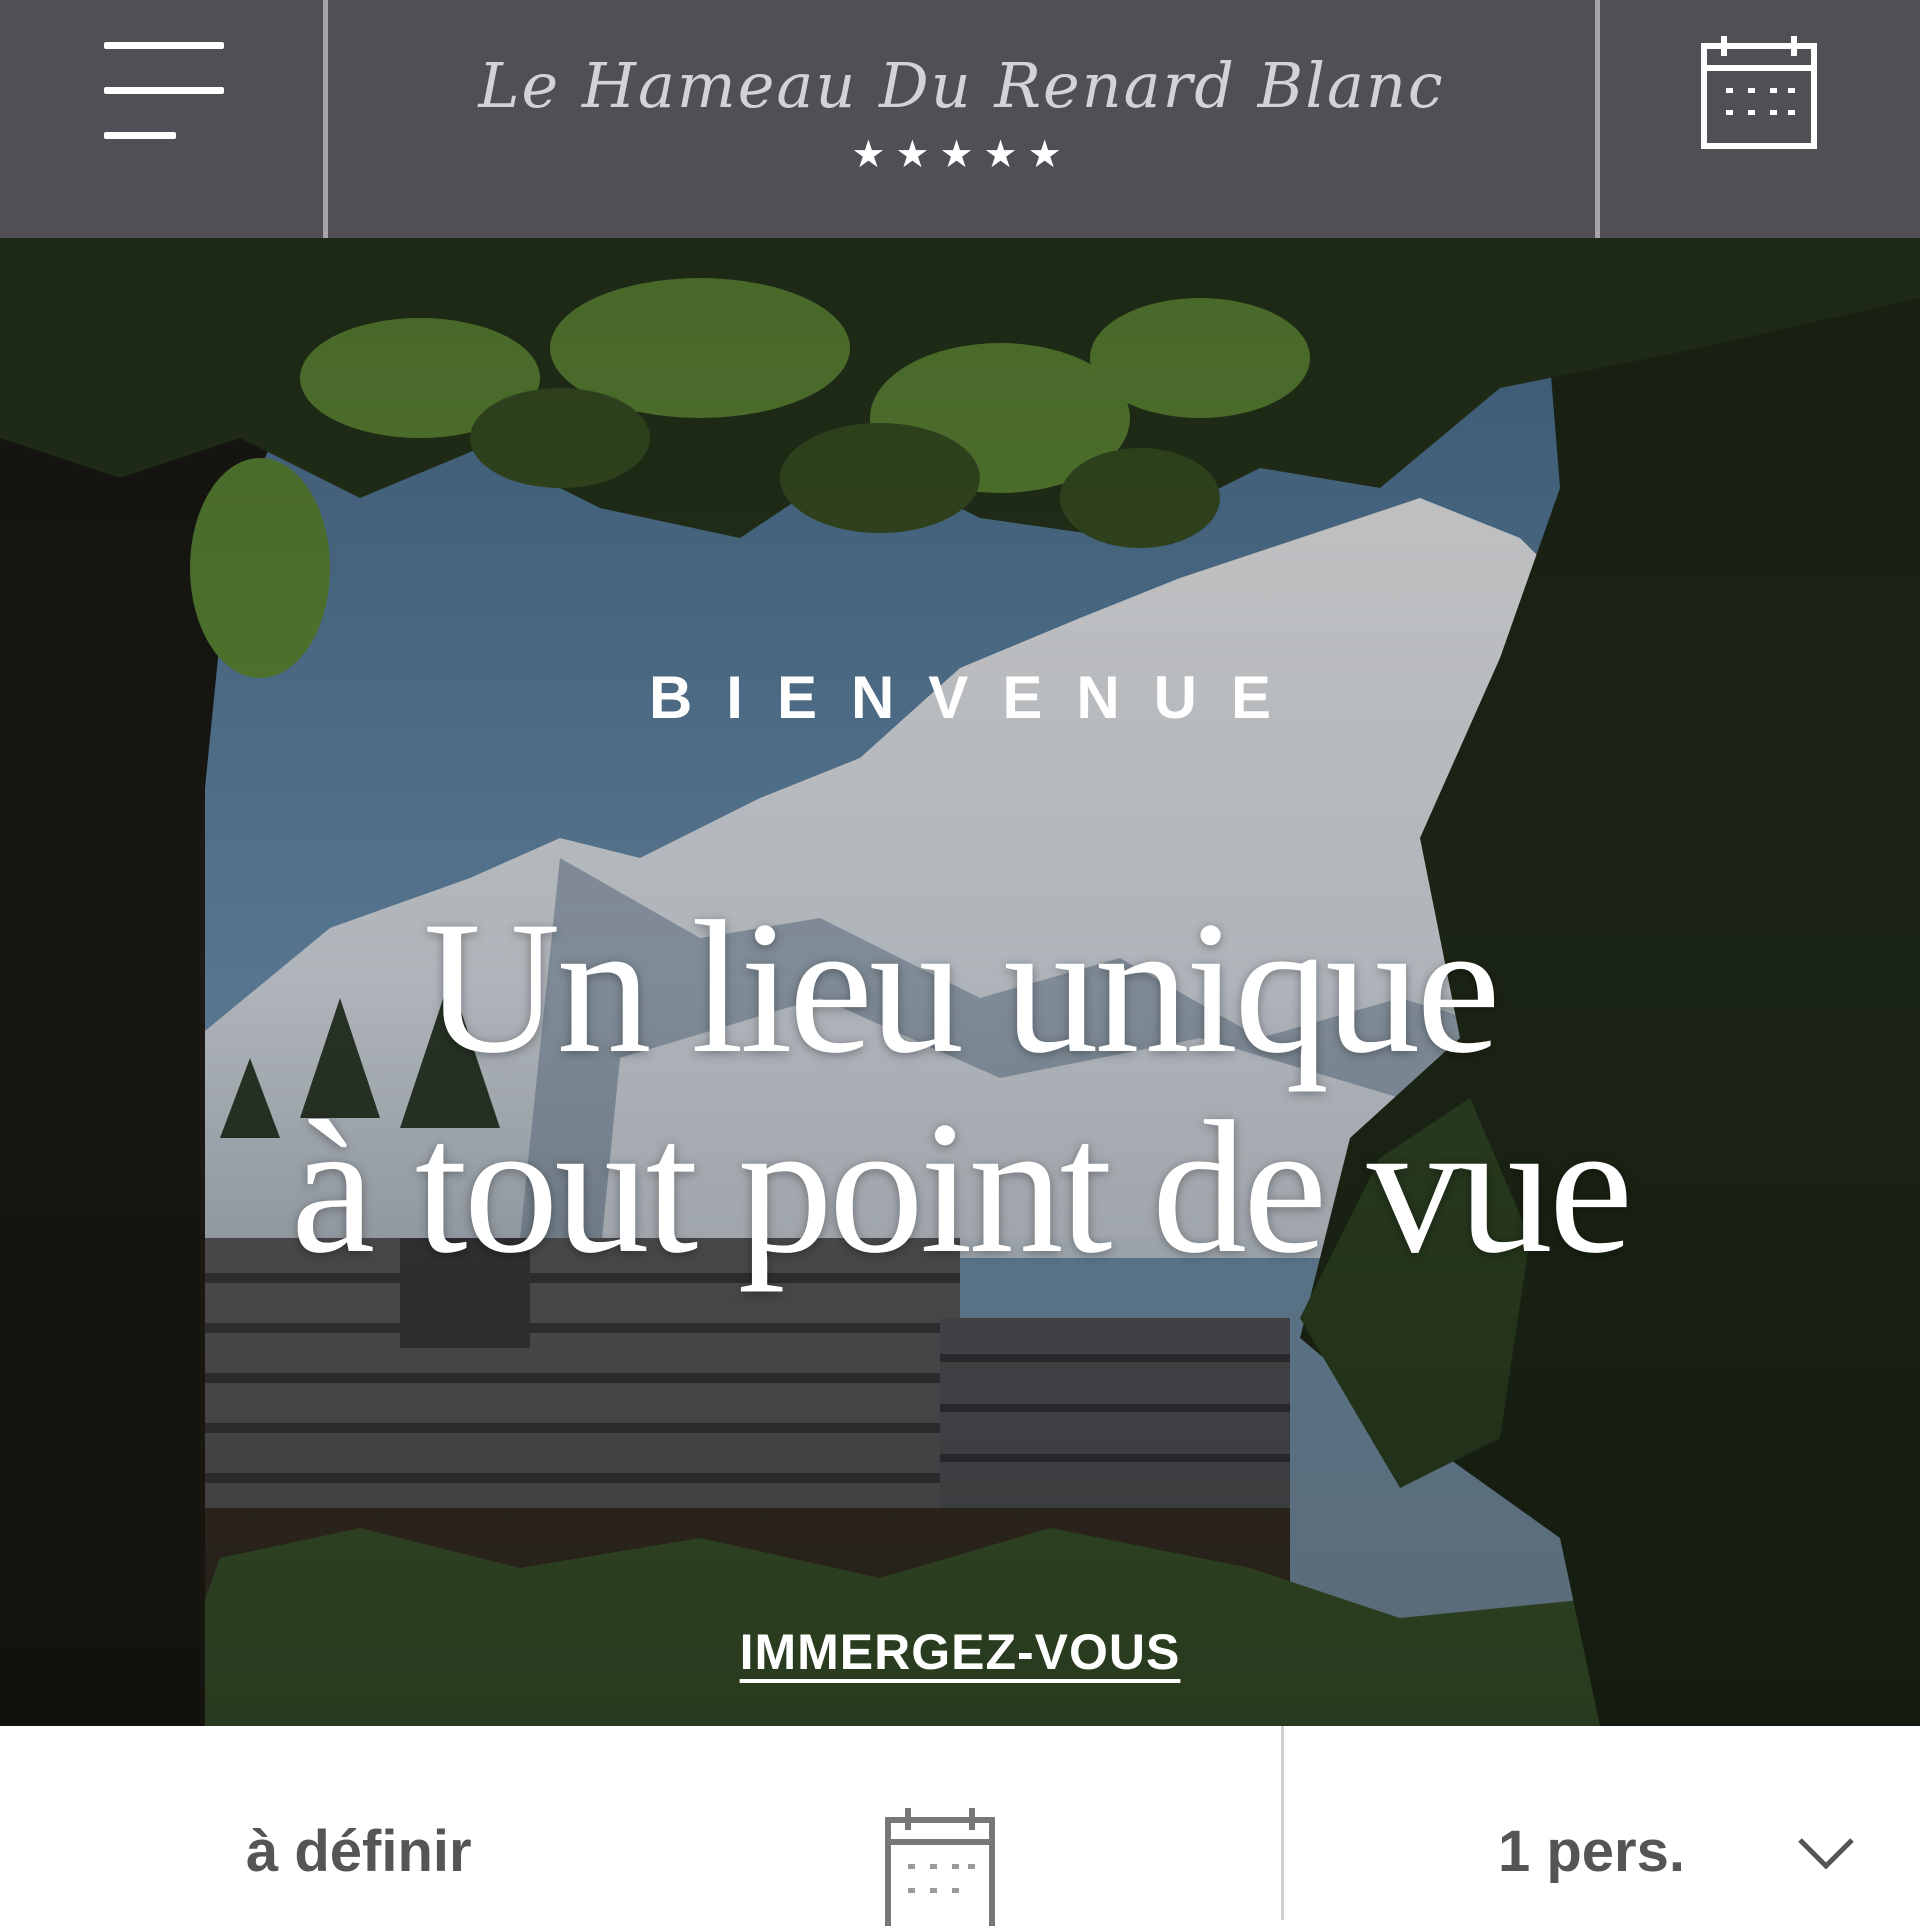 The height and width of the screenshot is (1926, 1920). What do you see at coordinates (961, 988) in the screenshot?
I see `hero-title-line-1: Un lieu unique` at bounding box center [961, 988].